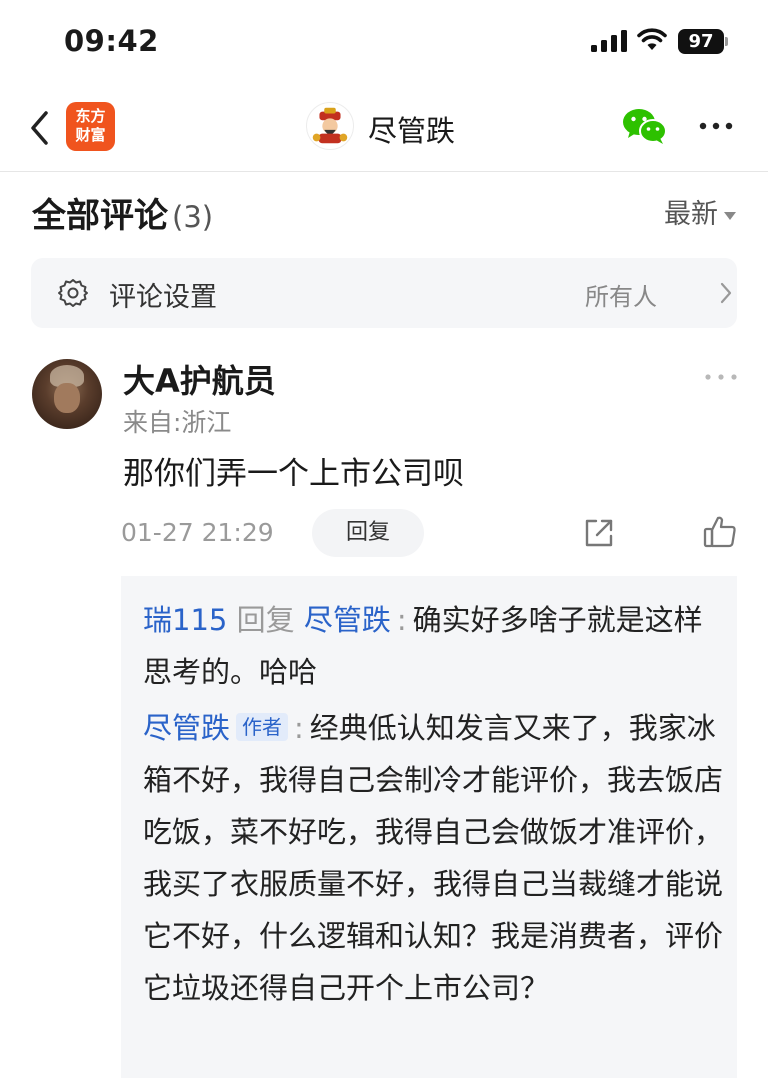 This screenshot has width=768, height=1078. Describe the element at coordinates (67, 398) in the screenshot. I see `avatar-face` at that location.